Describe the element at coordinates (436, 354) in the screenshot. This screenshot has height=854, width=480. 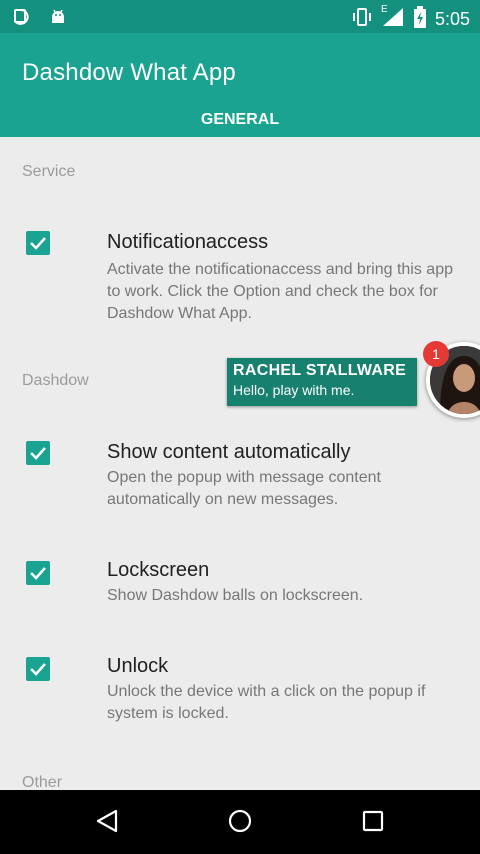
I see `unread-badge: 1` at that location.